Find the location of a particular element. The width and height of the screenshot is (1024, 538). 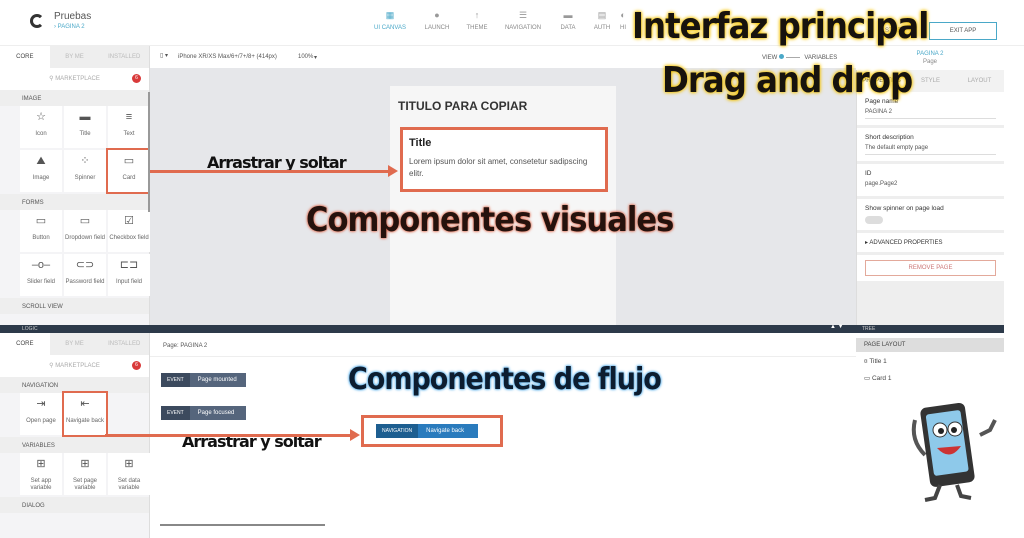

overlay-main-interface: Interfaz principal is located at coordinates (780, 26).